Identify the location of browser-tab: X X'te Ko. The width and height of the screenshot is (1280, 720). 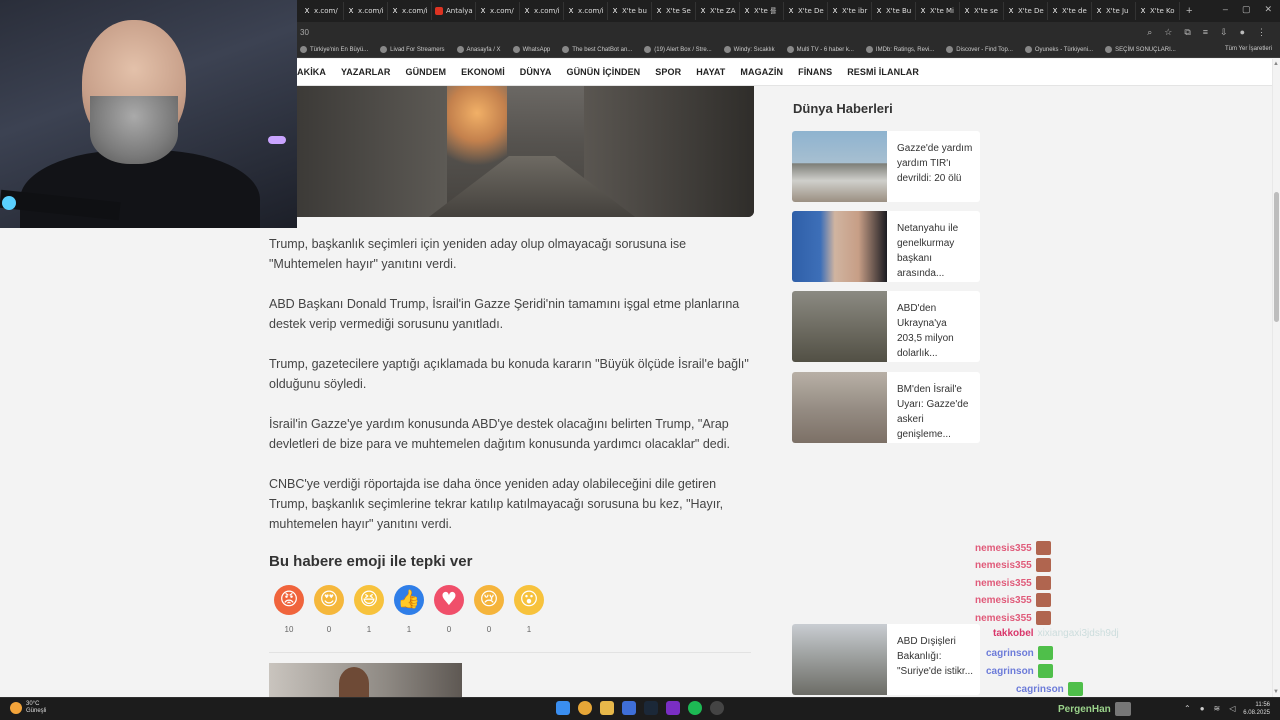
(1158, 11).